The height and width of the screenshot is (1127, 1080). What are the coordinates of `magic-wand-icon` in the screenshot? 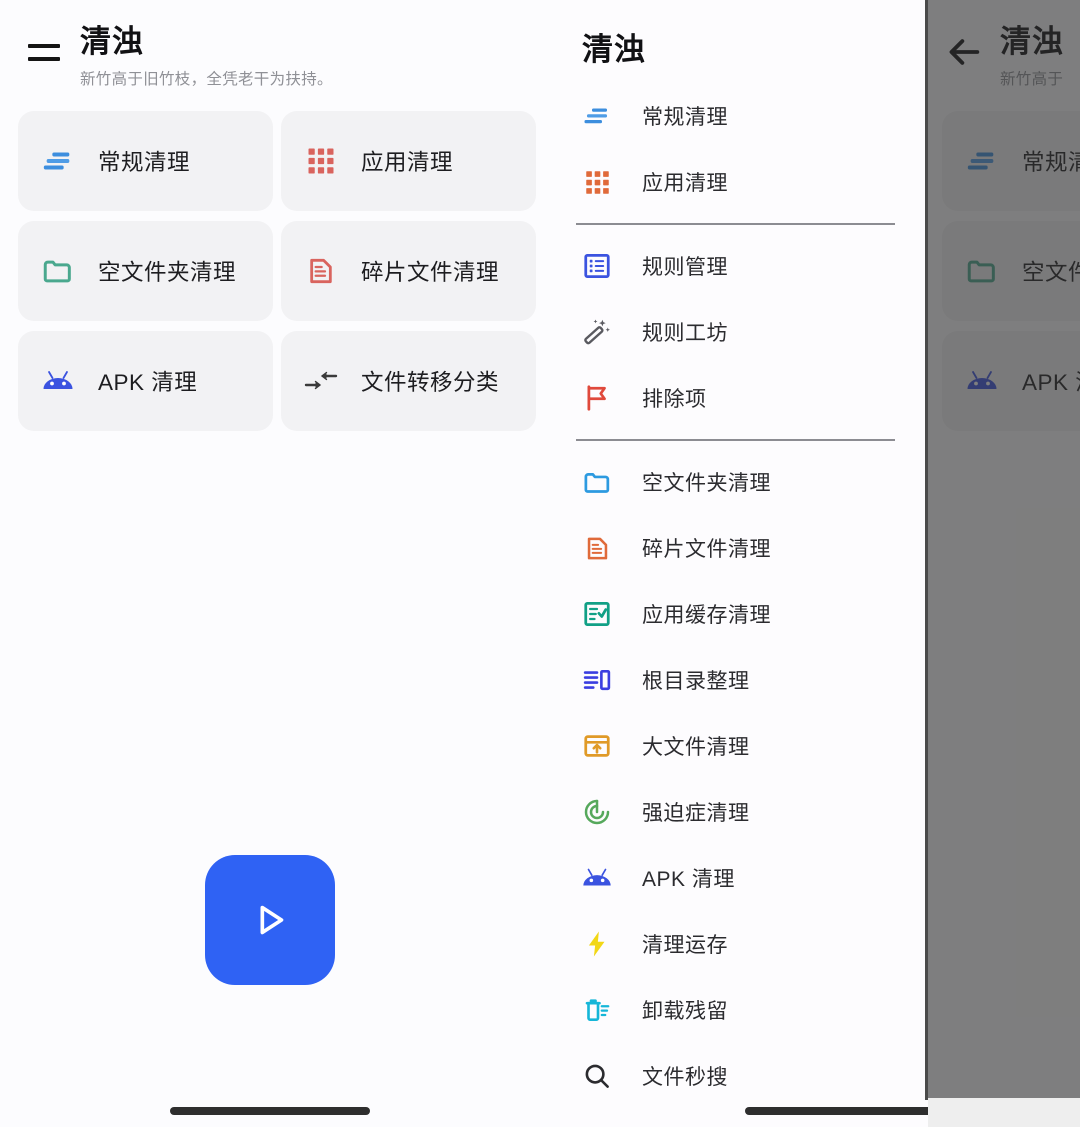 It's located at (597, 332).